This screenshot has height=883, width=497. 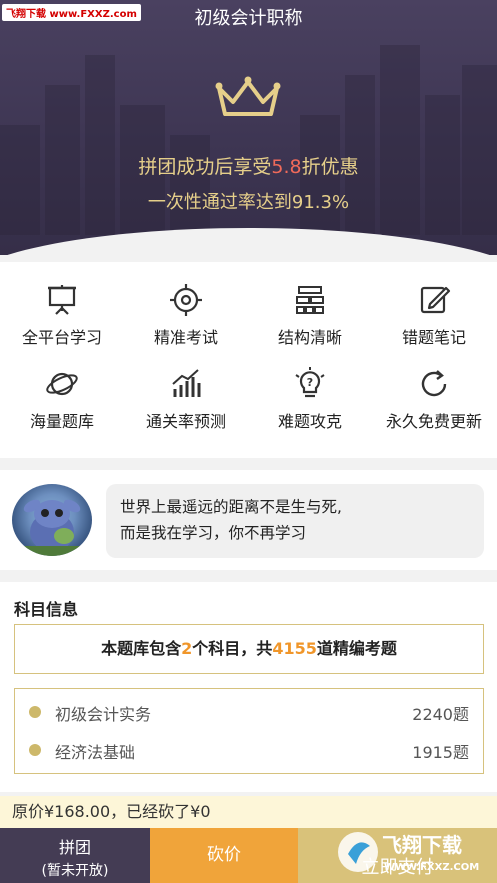 I want to click on group-buy-button: 拼团 (暂未开放), so click(x=75, y=855).